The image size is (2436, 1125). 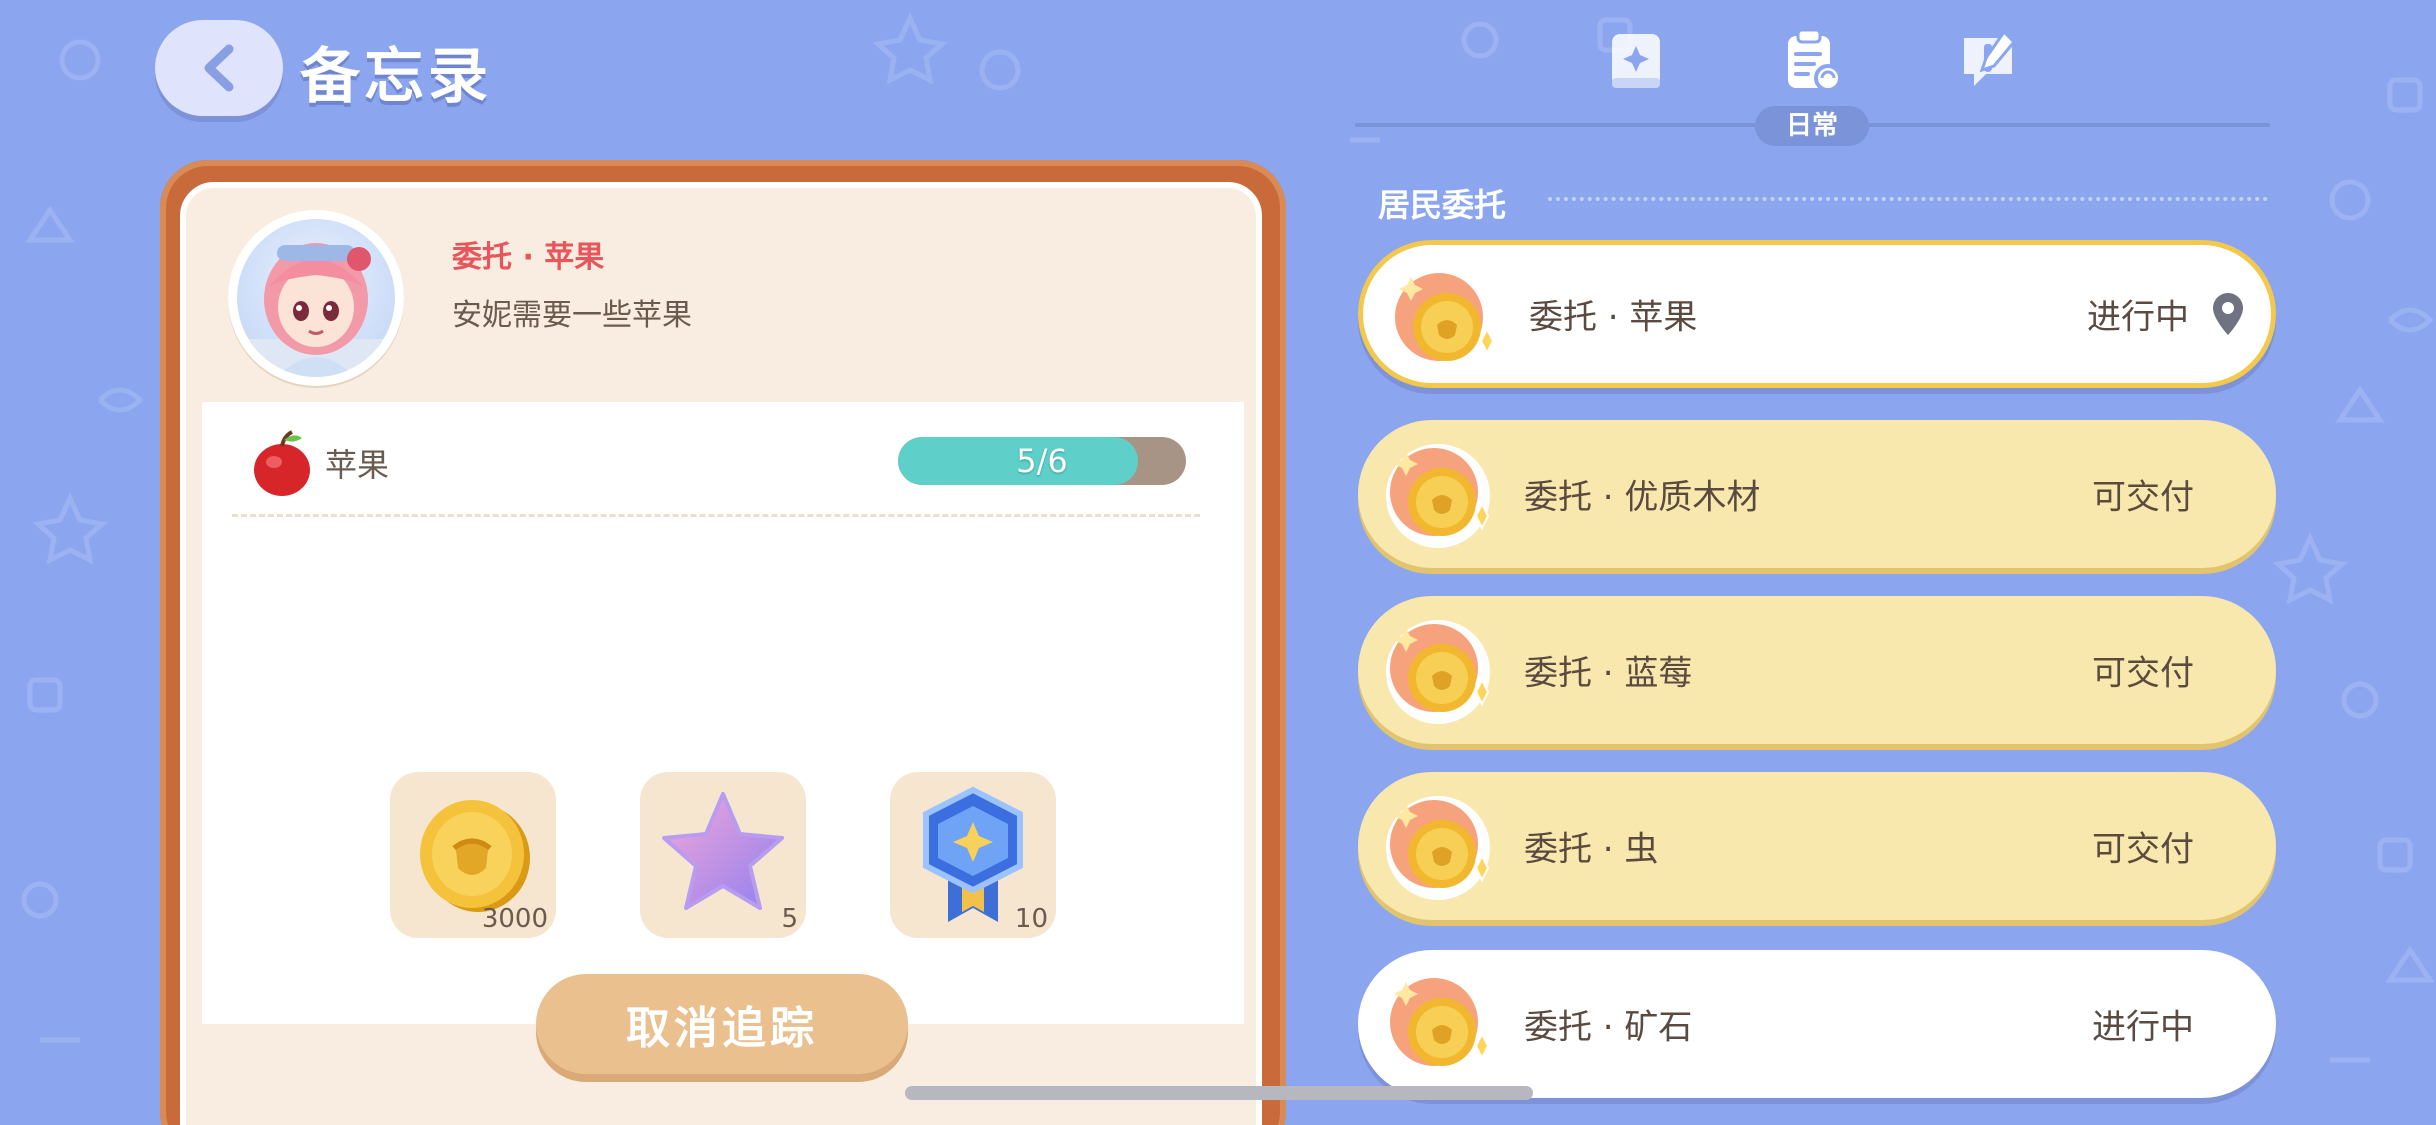 What do you see at coordinates (1219, 1093) in the screenshot?
I see `home-indicator` at bounding box center [1219, 1093].